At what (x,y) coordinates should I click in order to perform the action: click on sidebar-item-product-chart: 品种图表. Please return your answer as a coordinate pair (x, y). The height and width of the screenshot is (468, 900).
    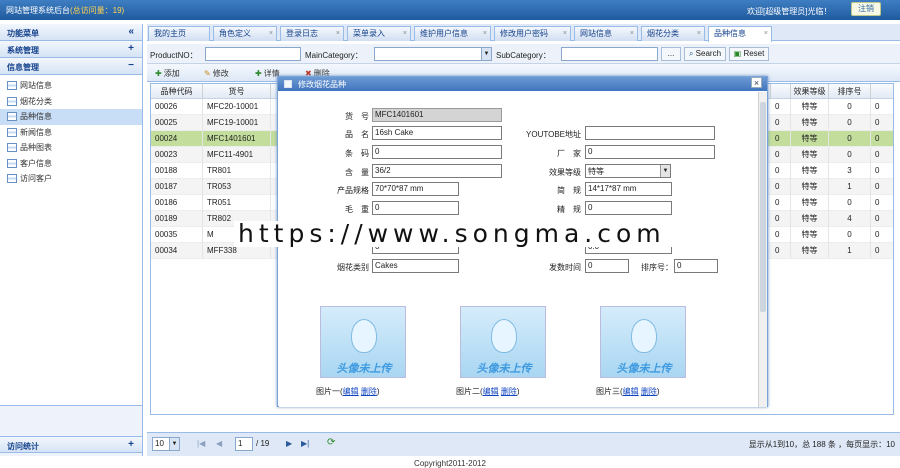
    Looking at the image, I should click on (71, 148).